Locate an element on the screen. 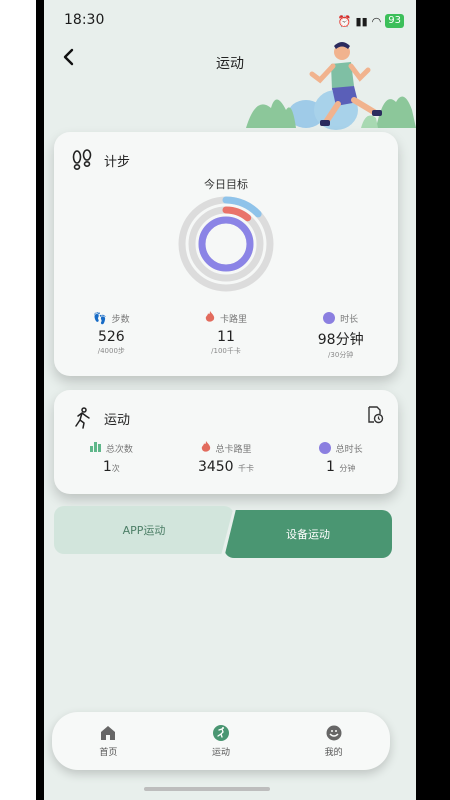 The width and height of the screenshot is (450, 800). stat-label: 总时长 is located at coordinates (349, 449).